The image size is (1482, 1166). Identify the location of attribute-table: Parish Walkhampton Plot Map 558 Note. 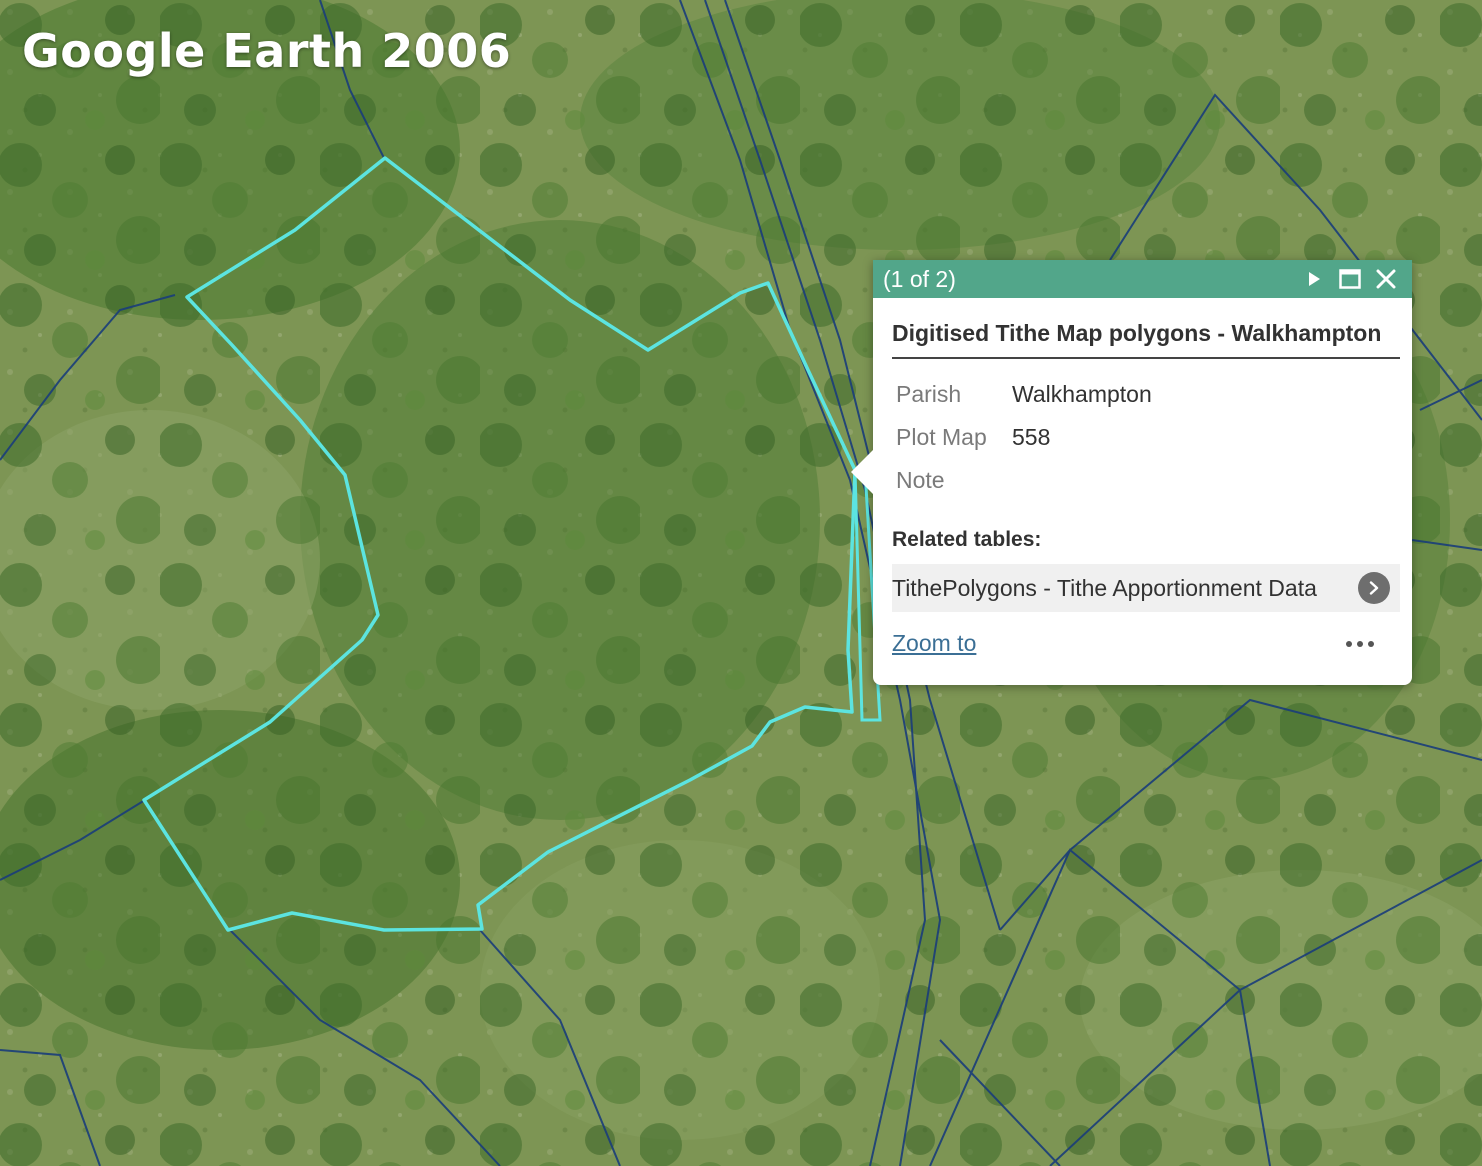
(1022, 437).